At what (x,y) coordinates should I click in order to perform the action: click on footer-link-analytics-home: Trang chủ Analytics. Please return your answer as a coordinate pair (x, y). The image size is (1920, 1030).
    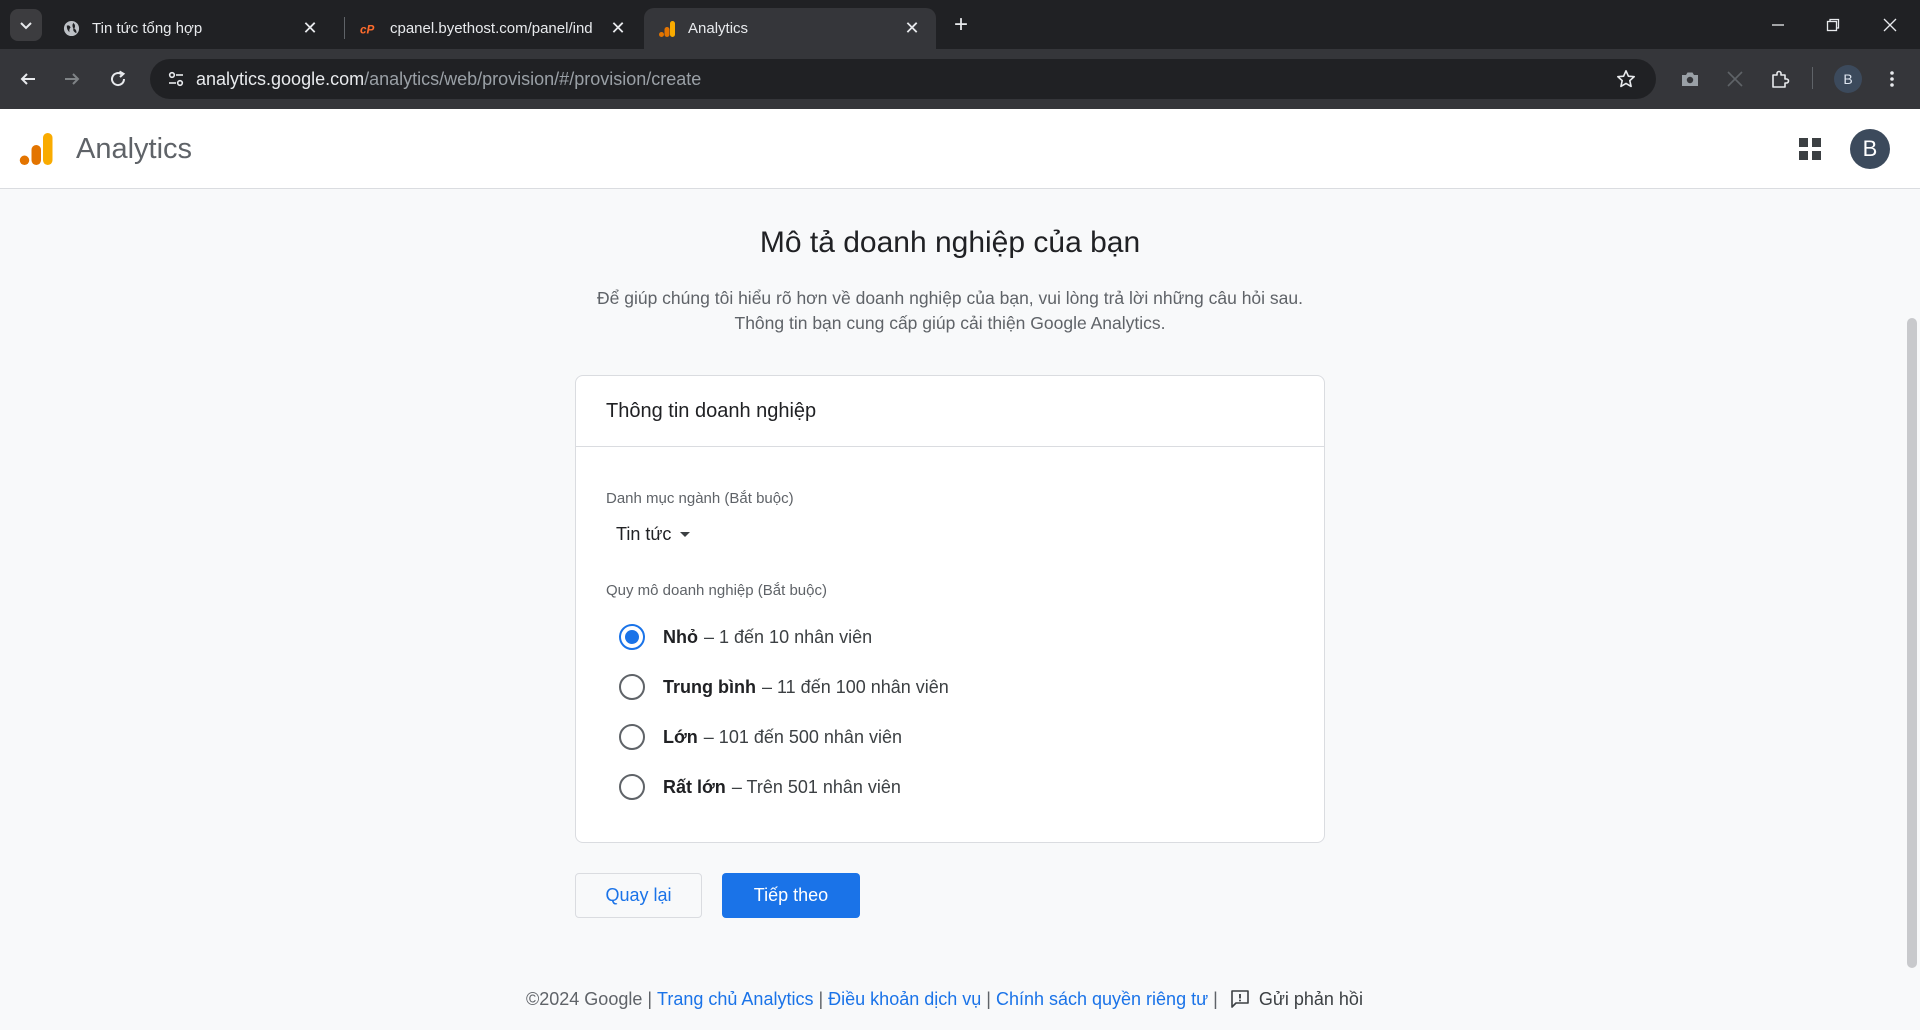
    Looking at the image, I should click on (735, 999).